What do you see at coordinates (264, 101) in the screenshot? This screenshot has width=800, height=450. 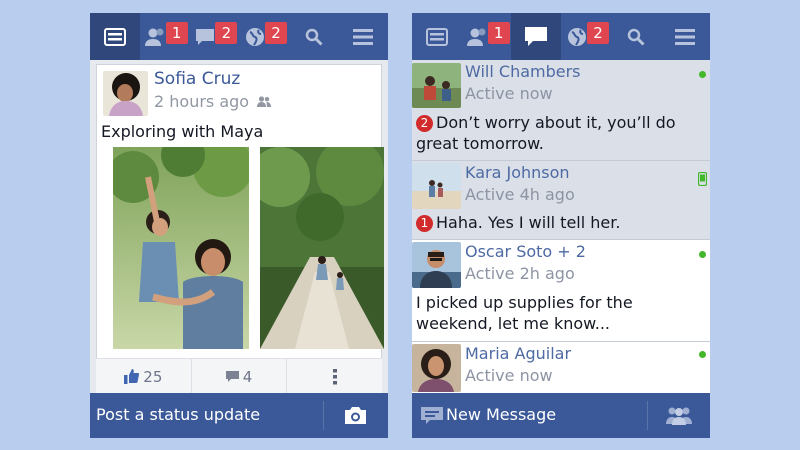 I see `friends-icon` at bounding box center [264, 101].